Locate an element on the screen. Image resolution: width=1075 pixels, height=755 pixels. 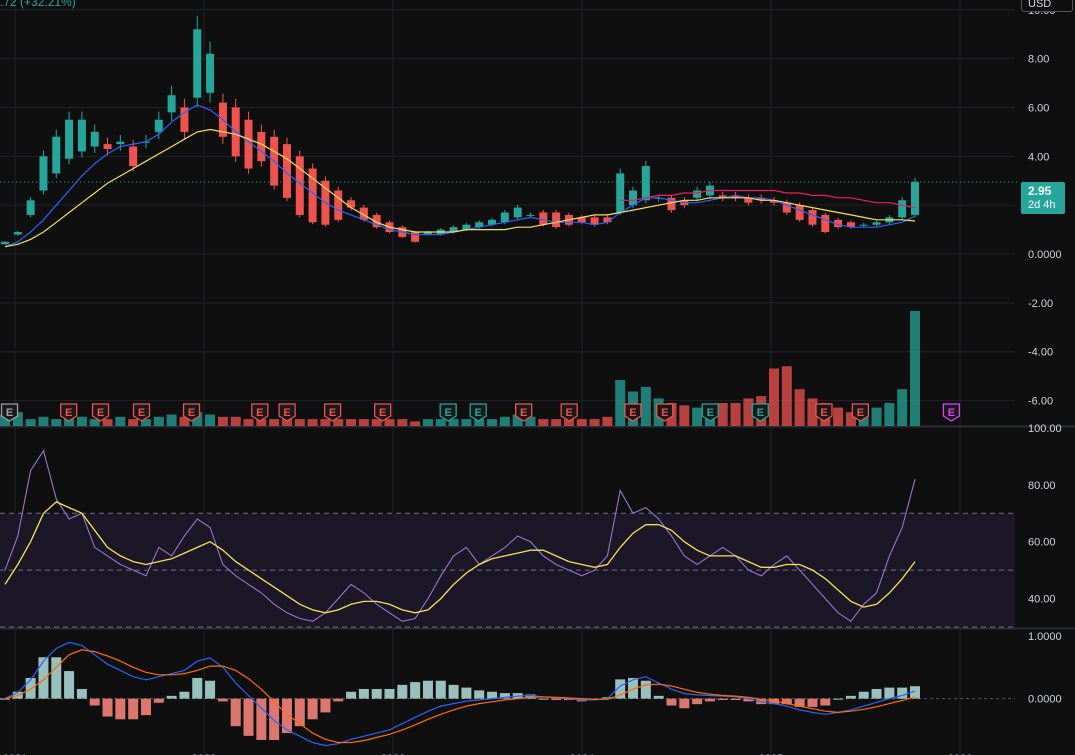
last-price-value: 2.95 is located at coordinates (1040, 191).